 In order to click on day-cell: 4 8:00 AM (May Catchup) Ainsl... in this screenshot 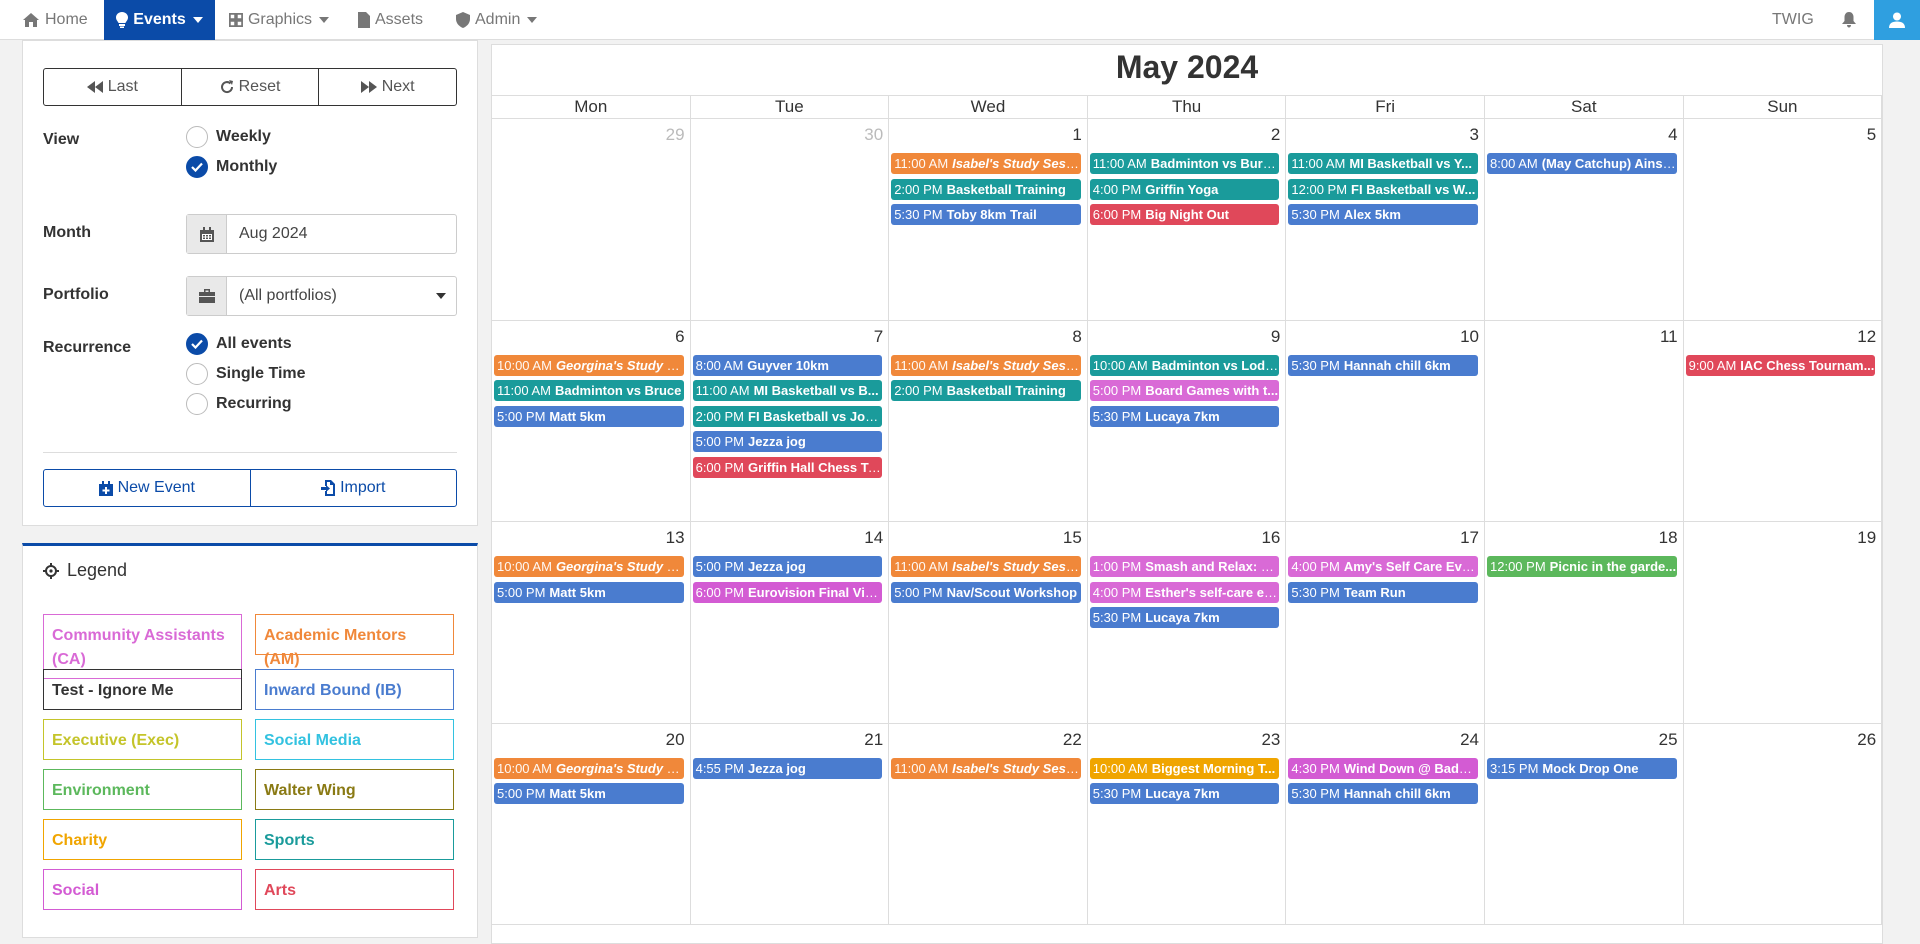, I will do `click(1584, 220)`.